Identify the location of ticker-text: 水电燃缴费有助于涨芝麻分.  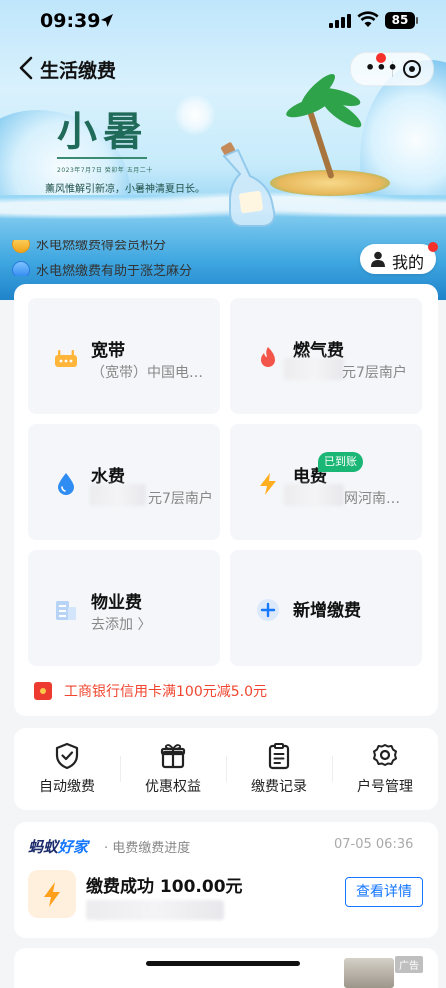
(114, 270).